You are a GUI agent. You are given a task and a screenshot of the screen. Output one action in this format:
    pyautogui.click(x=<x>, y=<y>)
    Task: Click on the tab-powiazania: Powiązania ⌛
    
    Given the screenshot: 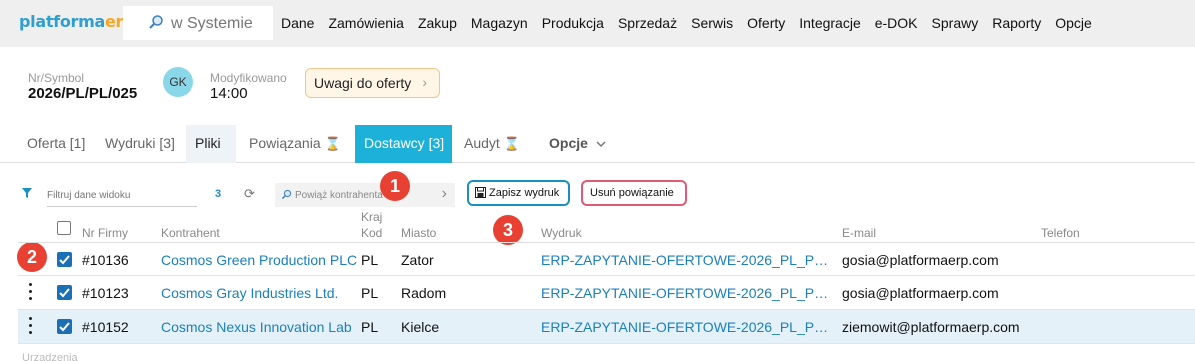 What is the action you would take?
    pyautogui.click(x=295, y=144)
    